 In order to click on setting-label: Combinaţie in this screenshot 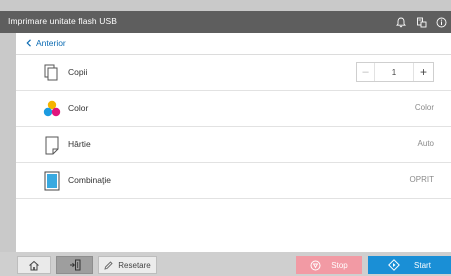, I will do `click(89, 180)`.